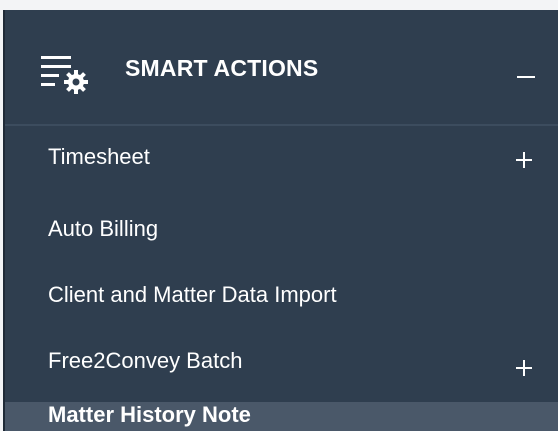  Describe the element at coordinates (145, 360) in the screenshot. I see `menu-item-label: Free2Convey Batch` at that location.